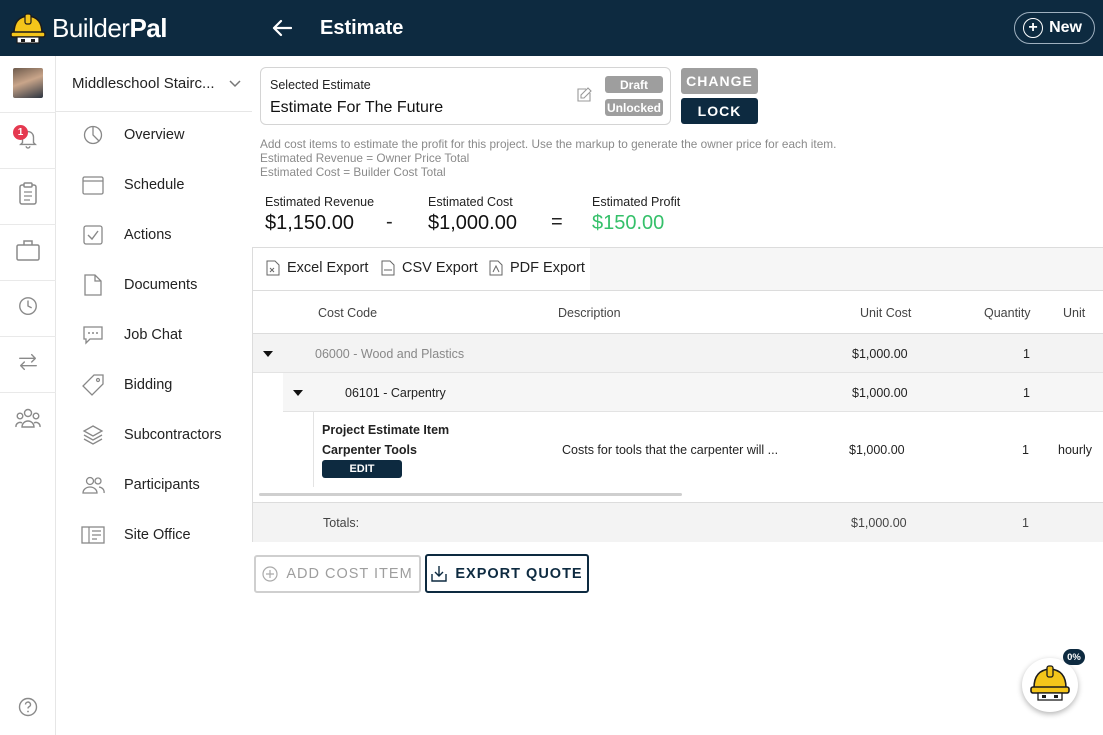 The width and height of the screenshot is (1103, 735). Describe the element at coordinates (547, 268) in the screenshot. I see `pdf-export-label: PDF Export` at that location.